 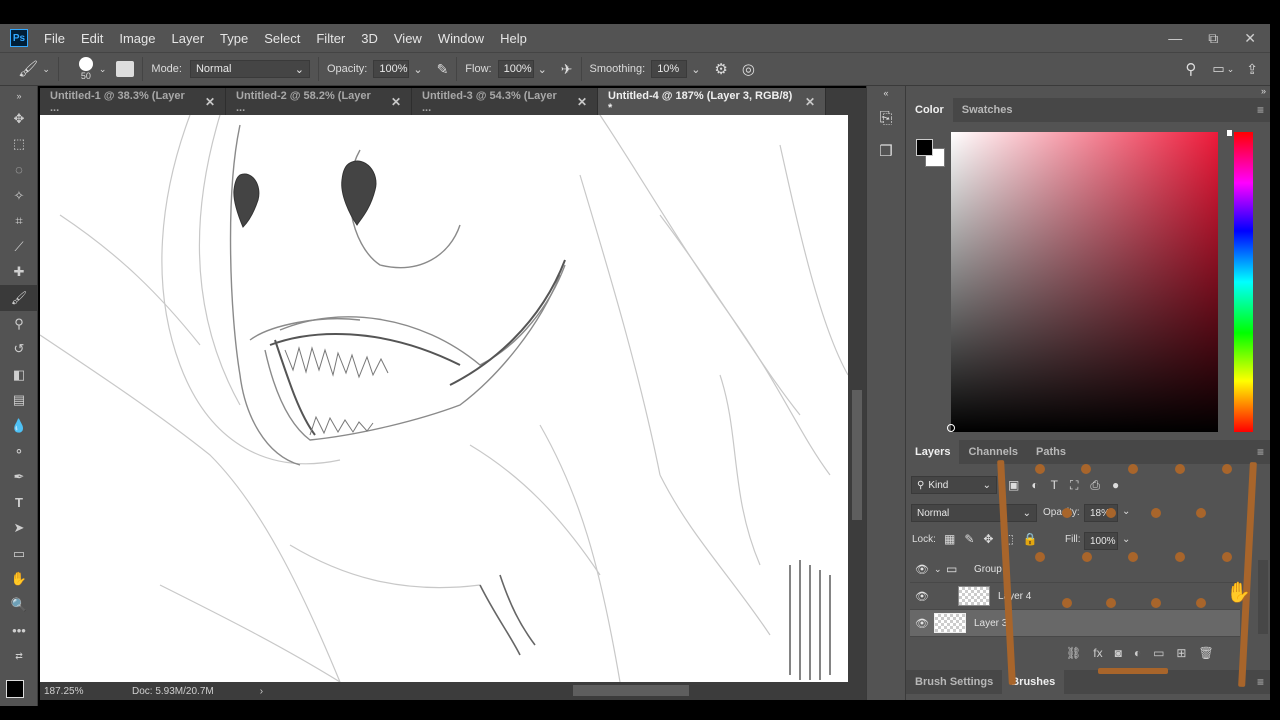 What do you see at coordinates (1075, 569) in the screenshot?
I see `layer-row-group: 👁 ⌄ ▭ Group` at bounding box center [1075, 569].